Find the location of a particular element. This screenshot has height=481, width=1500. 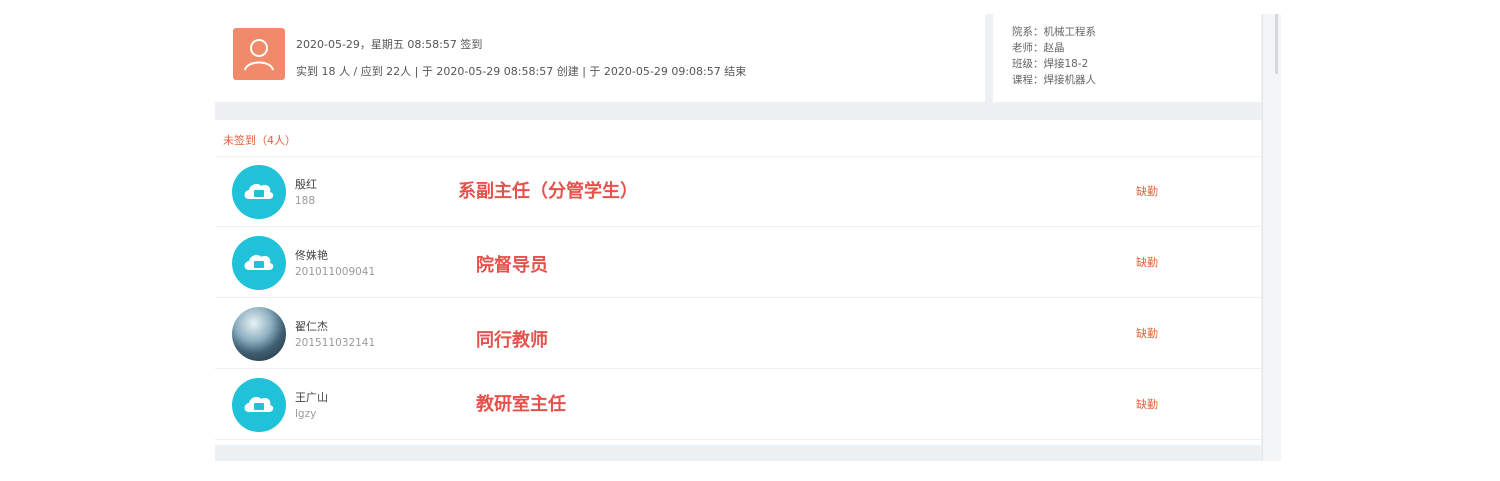

divider is located at coordinates (738, 439).